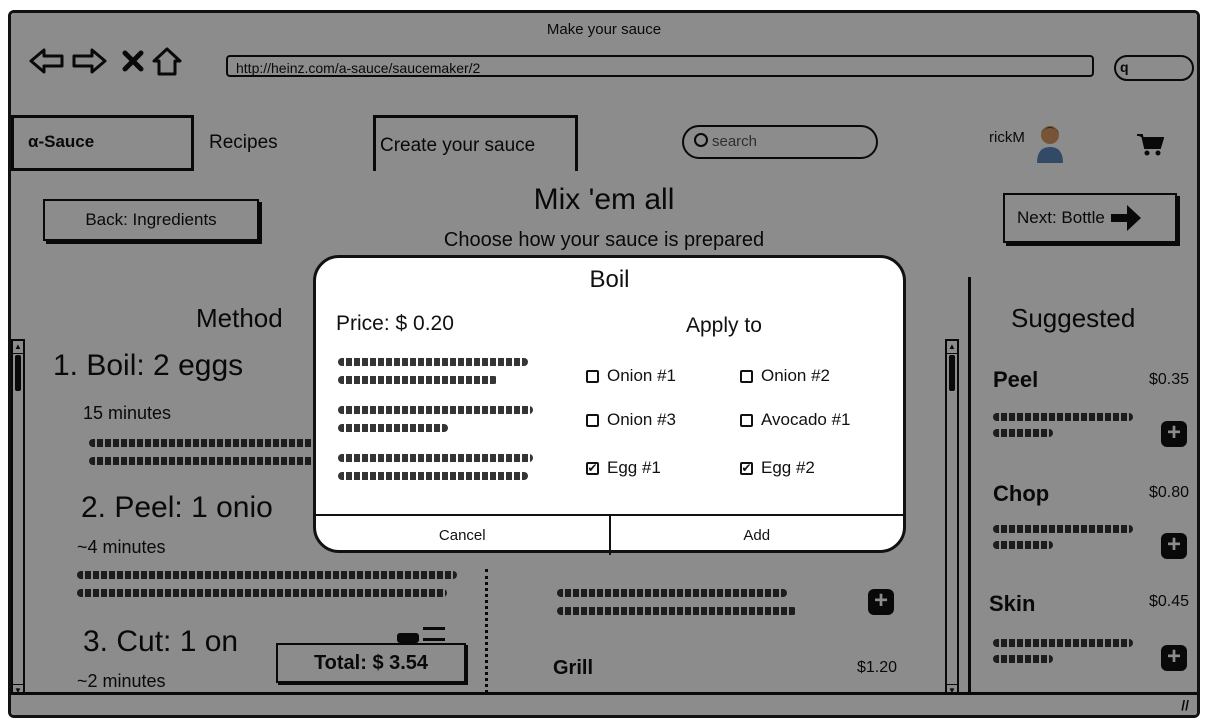  What do you see at coordinates (788, 467) in the screenshot?
I see `option-label: Egg #2` at bounding box center [788, 467].